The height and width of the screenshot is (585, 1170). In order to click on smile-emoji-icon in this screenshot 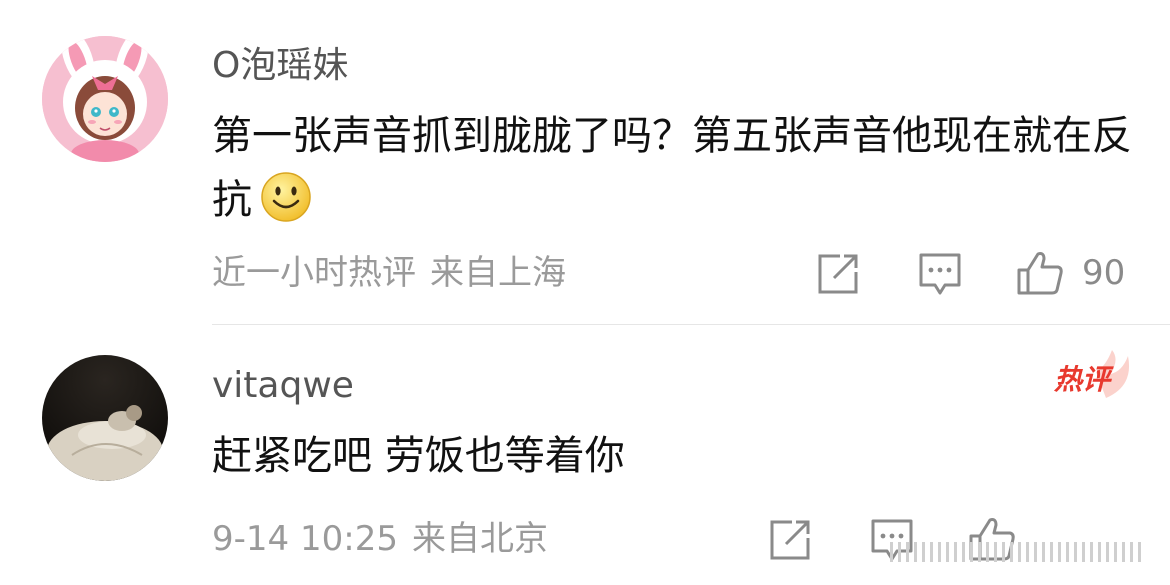, I will do `click(286, 197)`.